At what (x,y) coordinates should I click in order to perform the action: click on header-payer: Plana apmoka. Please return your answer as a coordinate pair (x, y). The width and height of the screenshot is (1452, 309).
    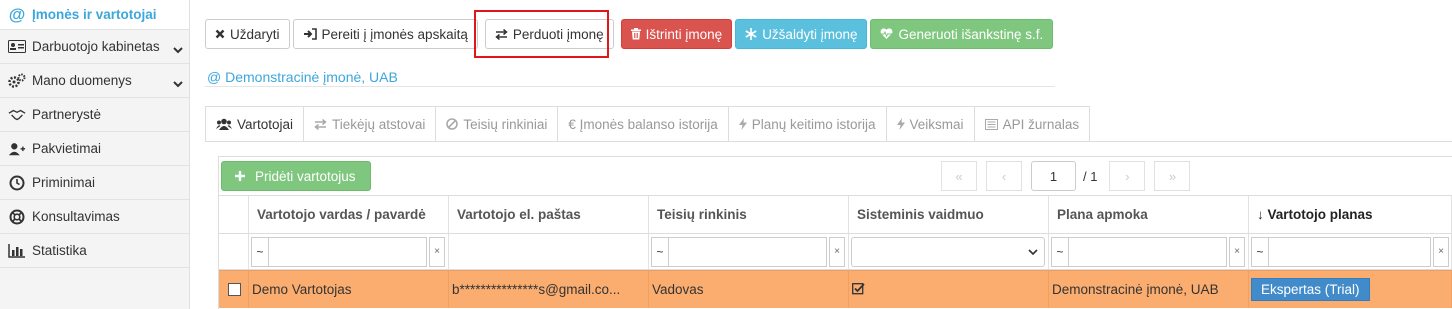
    Looking at the image, I should click on (1149, 214).